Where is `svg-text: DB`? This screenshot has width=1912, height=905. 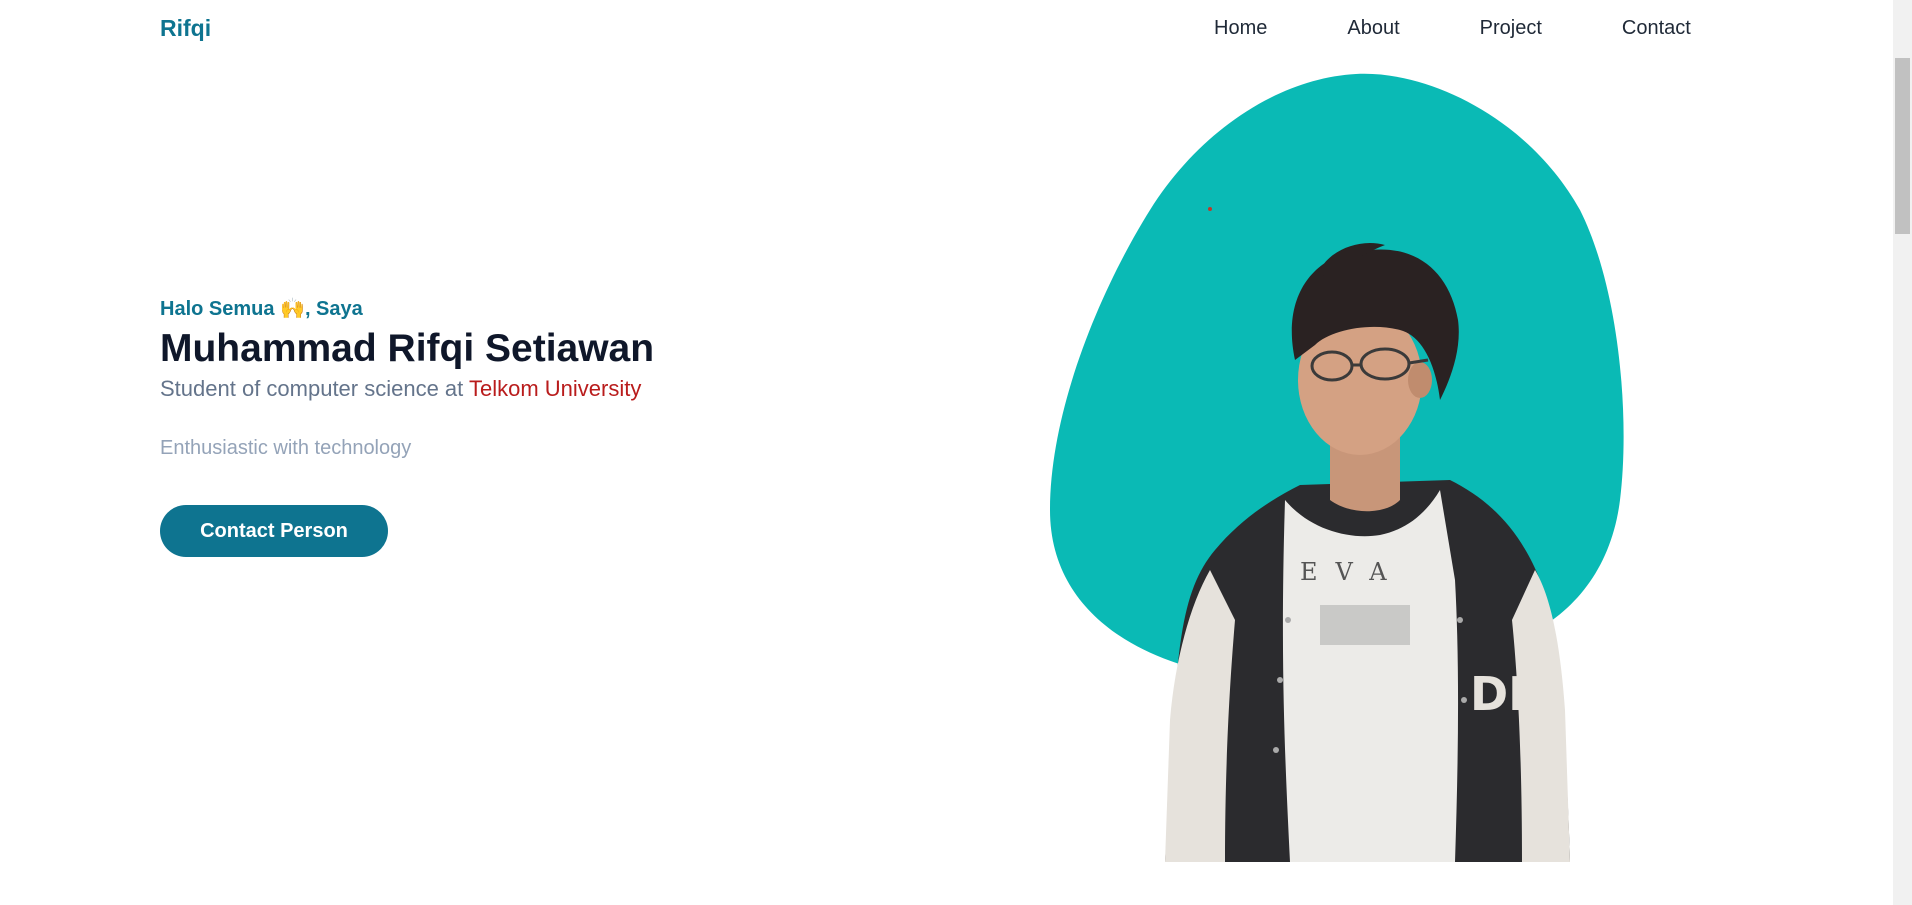 svg-text: DB is located at coordinates (1506, 694).